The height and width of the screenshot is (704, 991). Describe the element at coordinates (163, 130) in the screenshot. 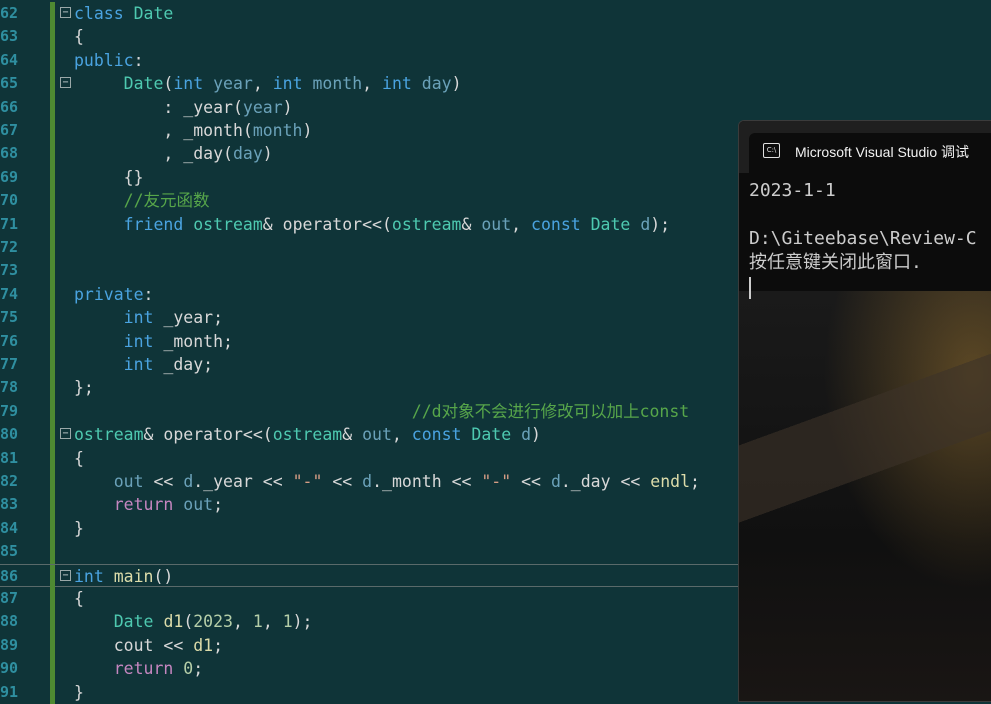

I see `code-token: , _month(` at that location.